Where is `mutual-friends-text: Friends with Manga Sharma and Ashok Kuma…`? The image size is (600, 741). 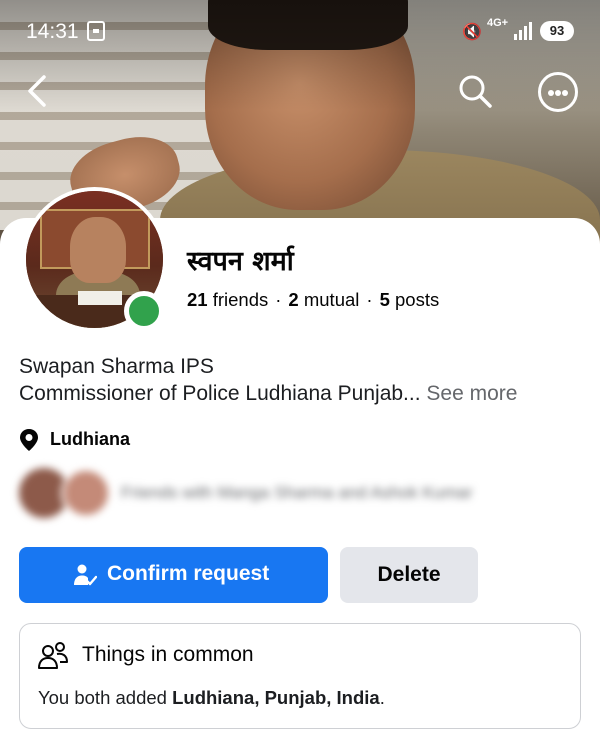
mutual-friends-text: Friends with Manga Sharma and Ashok Kuma… is located at coordinates (297, 492).